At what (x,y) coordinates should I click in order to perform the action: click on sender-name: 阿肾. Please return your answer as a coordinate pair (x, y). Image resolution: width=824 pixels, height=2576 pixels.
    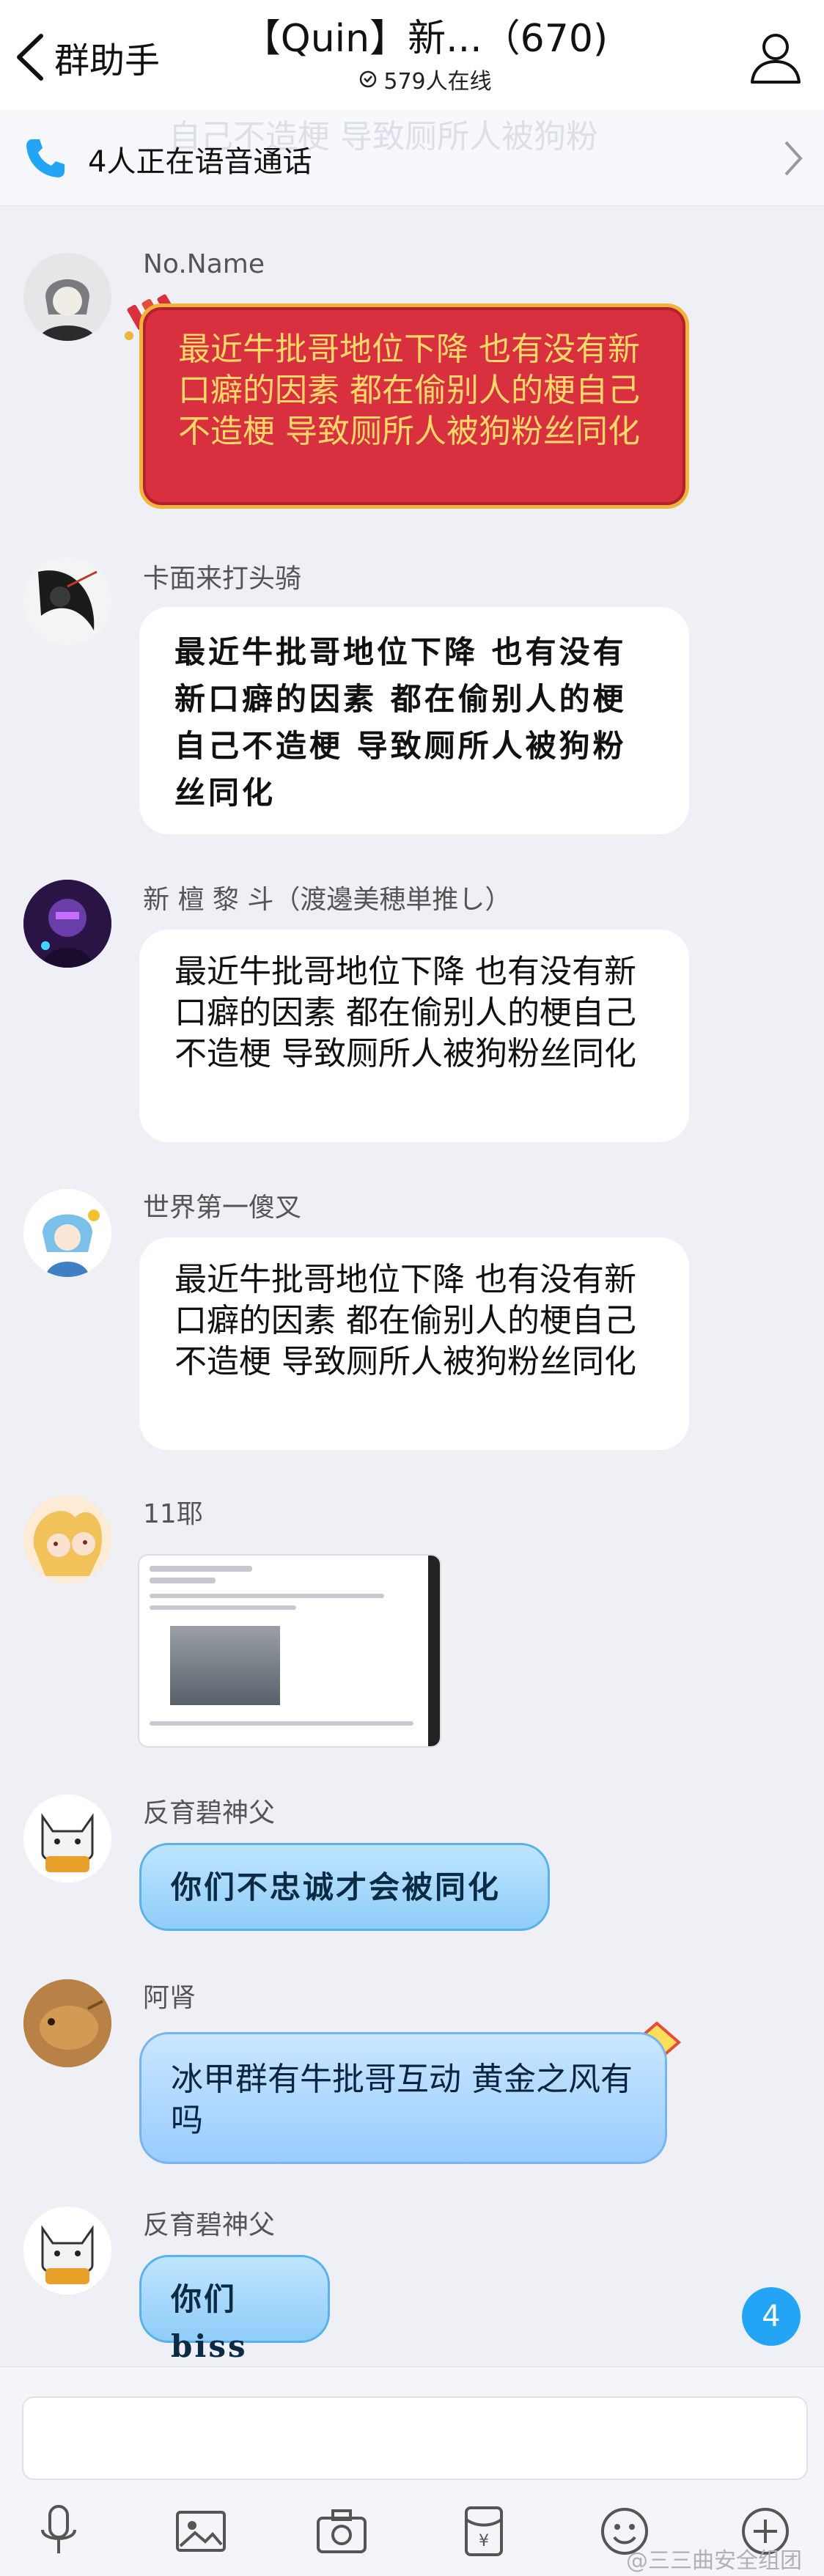
    Looking at the image, I should click on (169, 1998).